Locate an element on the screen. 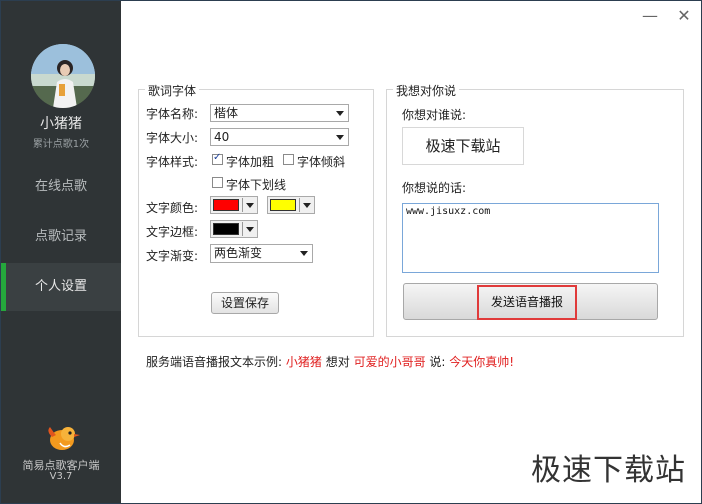  nav-item-label: 在线点歌 is located at coordinates (60, 186).